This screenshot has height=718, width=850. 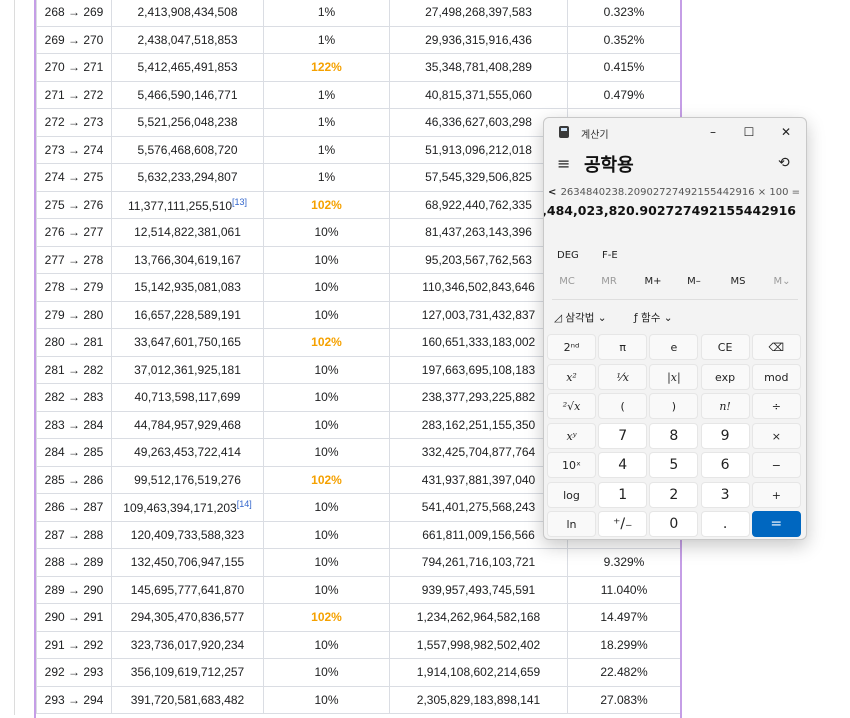 What do you see at coordinates (571, 465) in the screenshot?
I see `key-4-0: 10ˣ` at bounding box center [571, 465].